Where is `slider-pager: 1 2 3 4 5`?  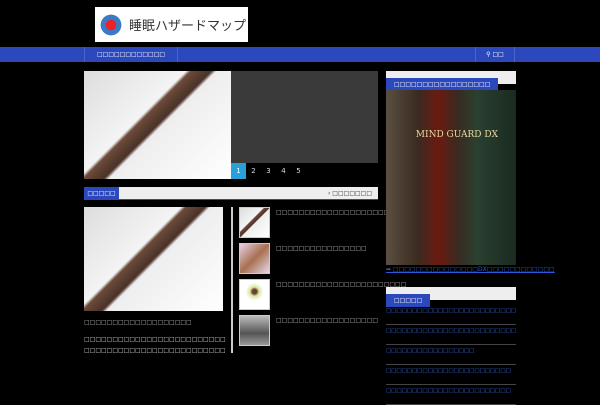 slider-pager: 1 2 3 4 5 is located at coordinates (268, 171).